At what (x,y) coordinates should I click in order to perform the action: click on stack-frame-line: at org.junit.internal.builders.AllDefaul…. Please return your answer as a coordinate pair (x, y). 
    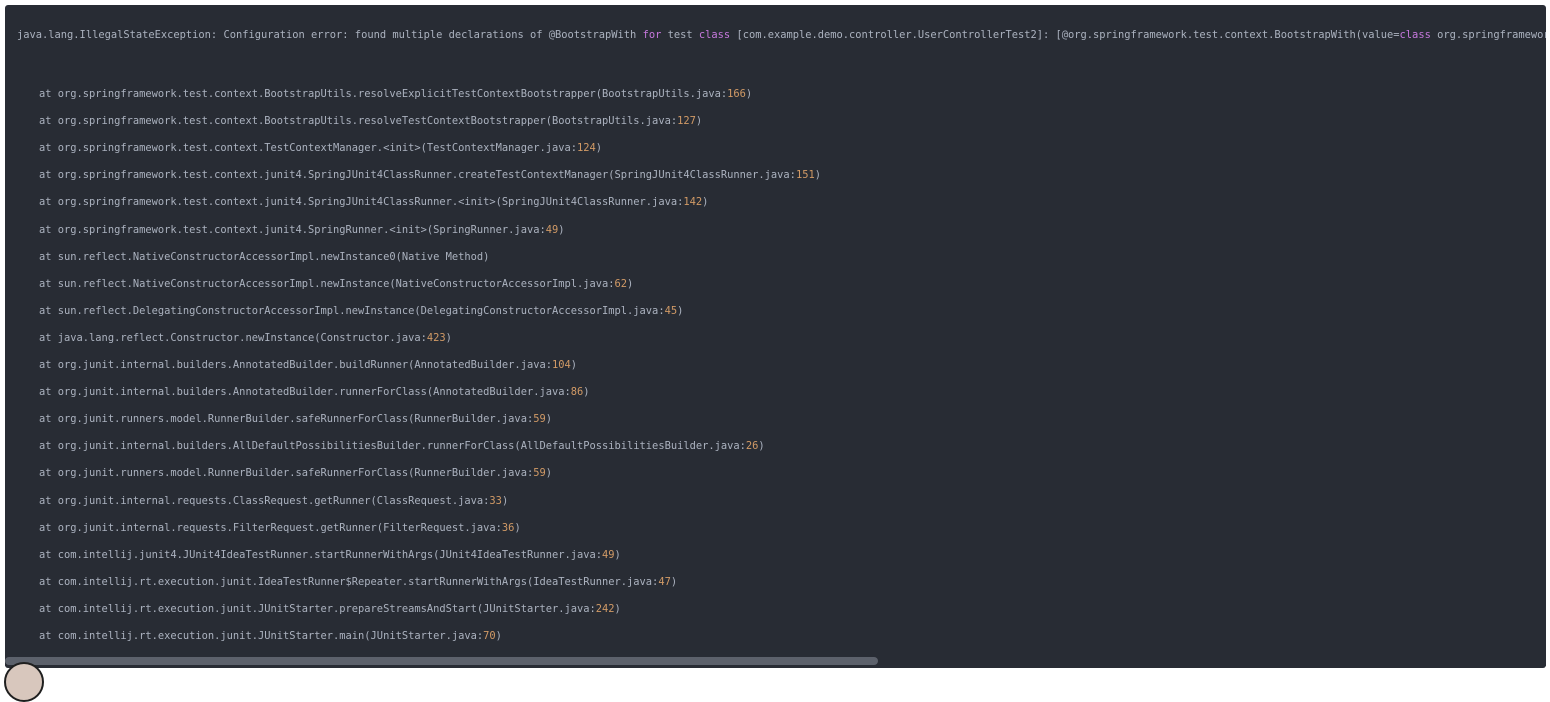
    Looking at the image, I should click on (402, 446).